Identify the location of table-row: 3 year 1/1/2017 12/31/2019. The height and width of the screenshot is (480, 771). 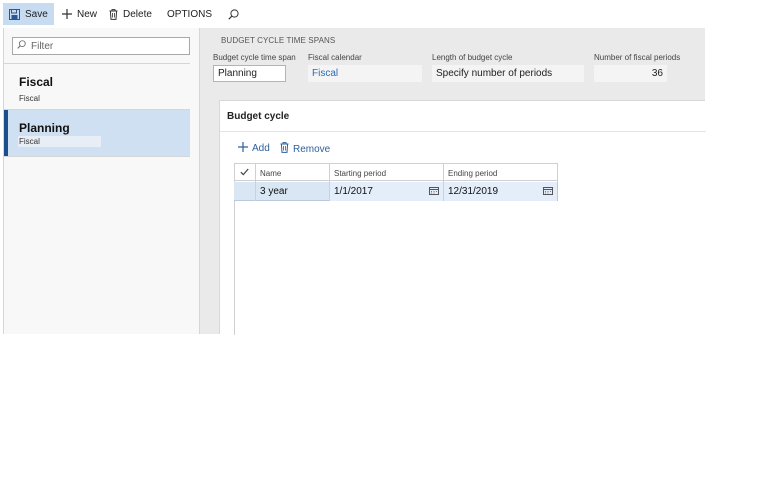
(396, 191).